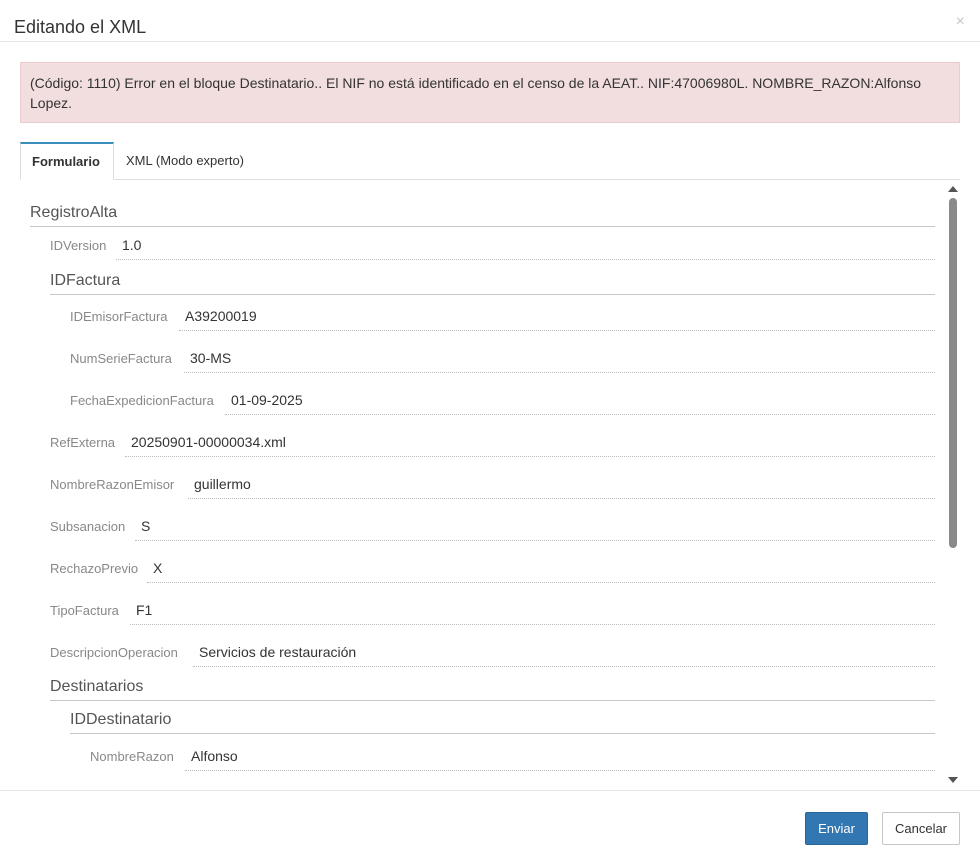  Describe the element at coordinates (535, 525) in the screenshot. I see `subsanacion-input: S` at that location.